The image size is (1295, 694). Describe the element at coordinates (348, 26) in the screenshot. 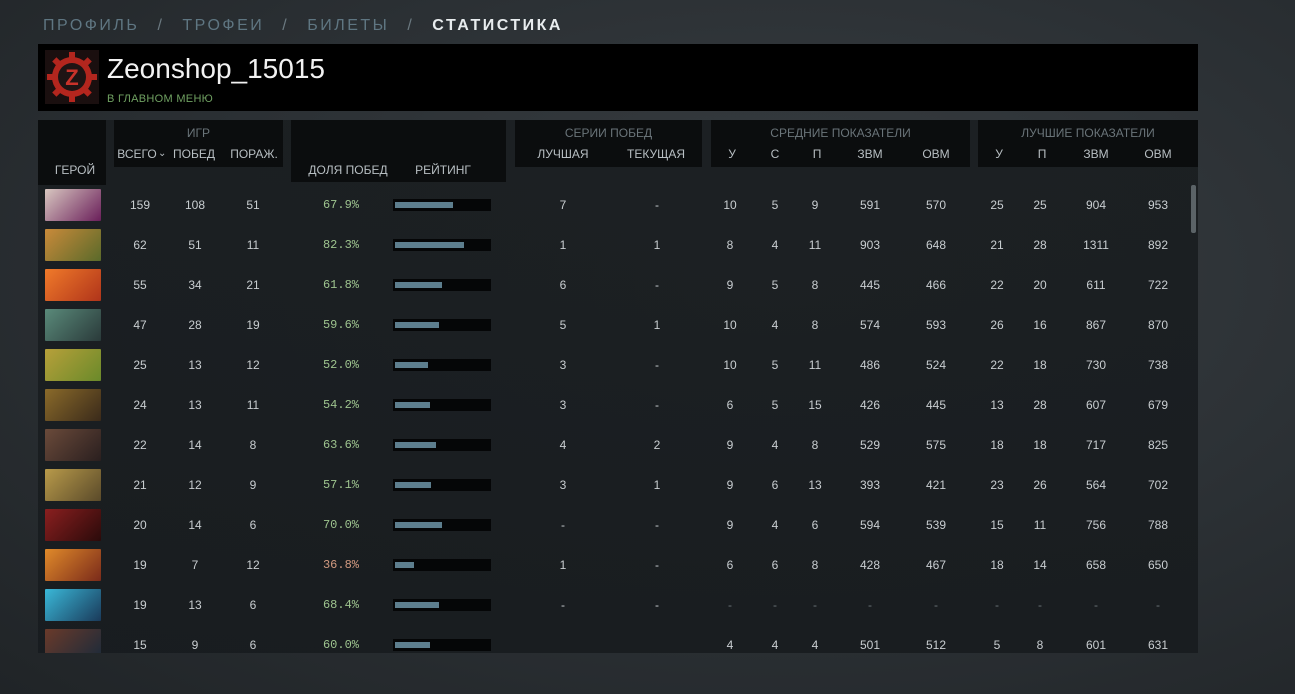

I see `nav-tab-tickets: БИЛЕТЫ` at that location.